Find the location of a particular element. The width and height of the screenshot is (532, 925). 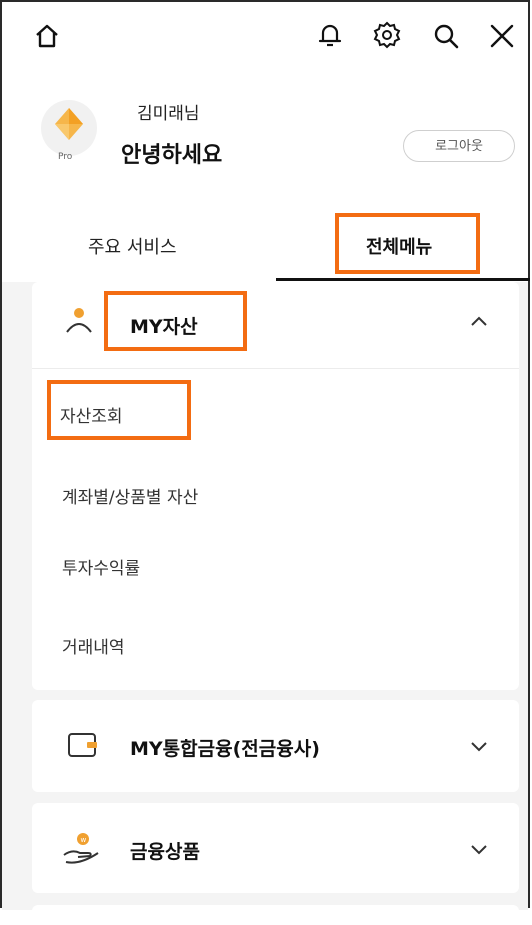

svg-text: w is located at coordinates (84, 840).